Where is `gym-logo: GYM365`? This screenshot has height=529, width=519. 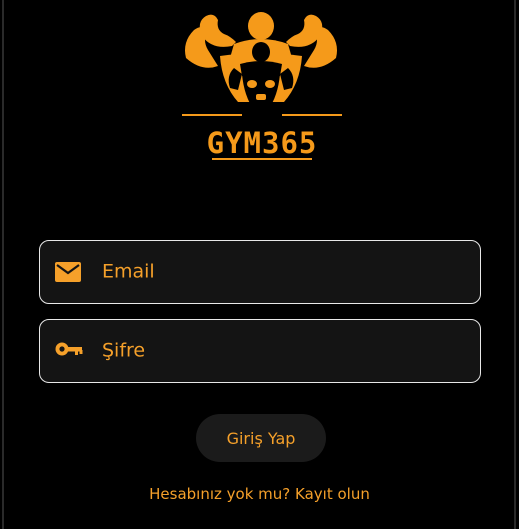 gym-logo: GYM365 is located at coordinates (262, 90).